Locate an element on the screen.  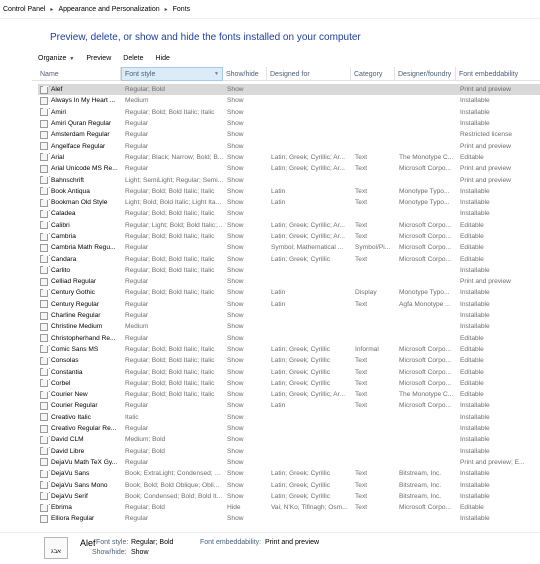
column-header-foundry: Designer/foundry is located at coordinates (425, 74).